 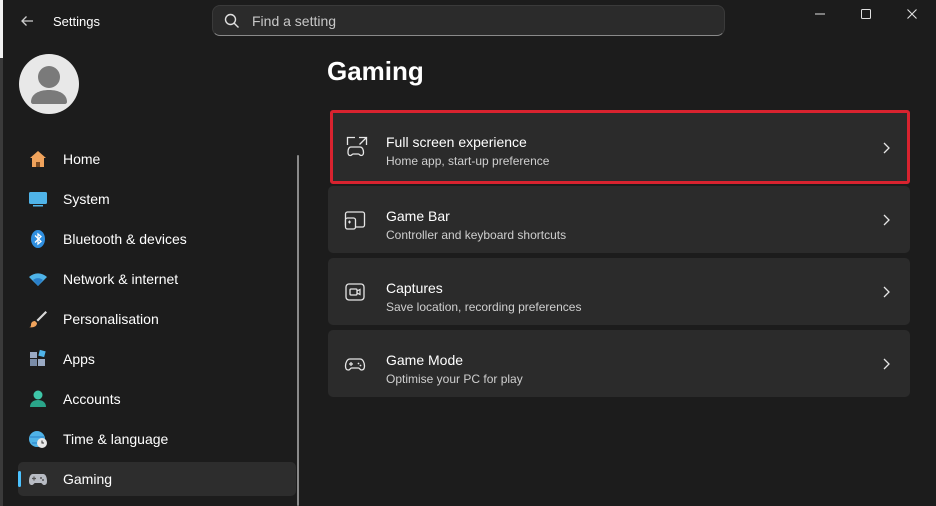 I want to click on fullscreen-controller-icon, so click(x=357, y=146).